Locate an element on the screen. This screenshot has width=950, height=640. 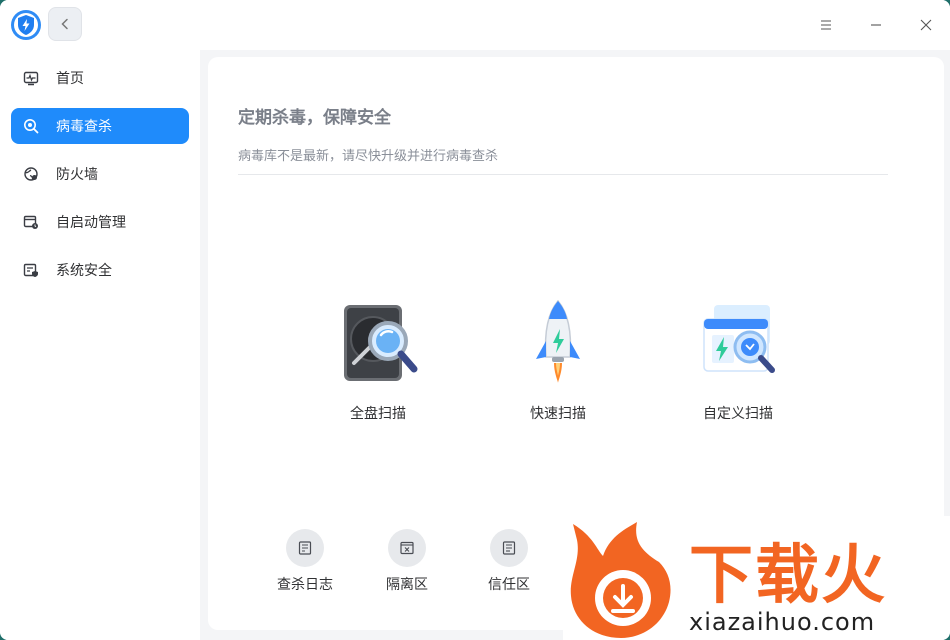
sidebar-item-label: 病毒查杀 is located at coordinates (84, 127).